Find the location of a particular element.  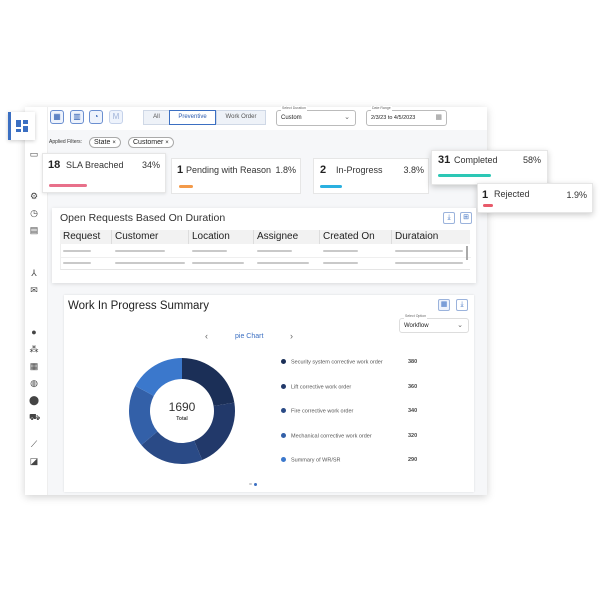

legend-label: Fire corrective work order is located at coordinates (322, 411).